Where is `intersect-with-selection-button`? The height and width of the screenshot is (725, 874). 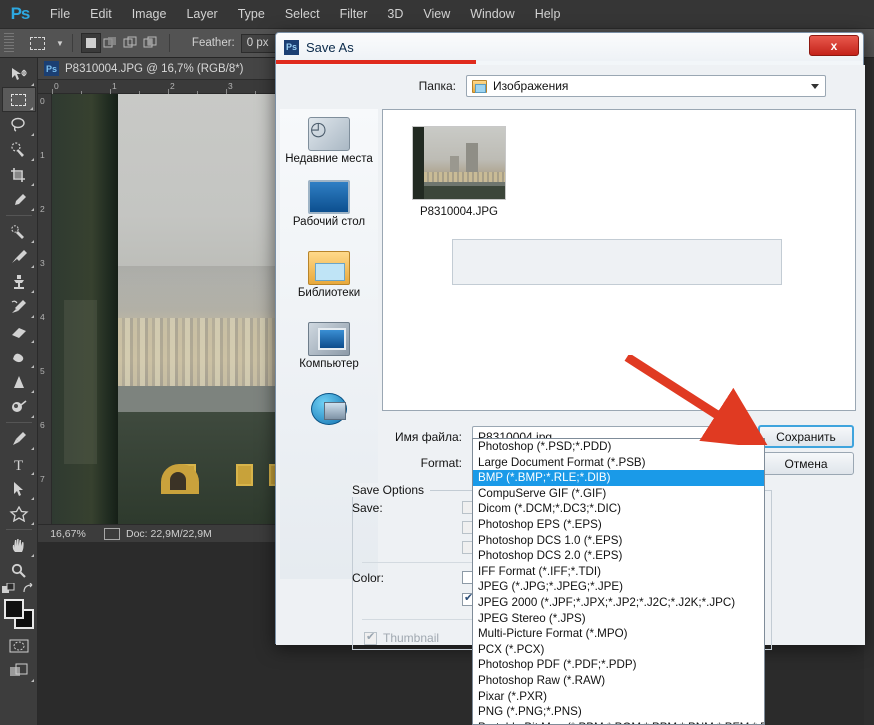
intersect-with-selection-button is located at coordinates (151, 43).